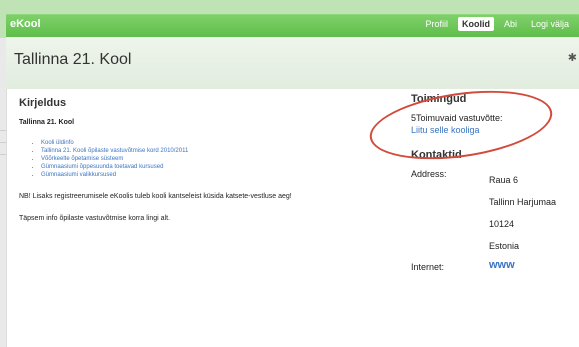 This screenshot has height=347, width=579. I want to click on top-bar: eKool Profiil Koolid Abi Logi välja, so click(289, 19).